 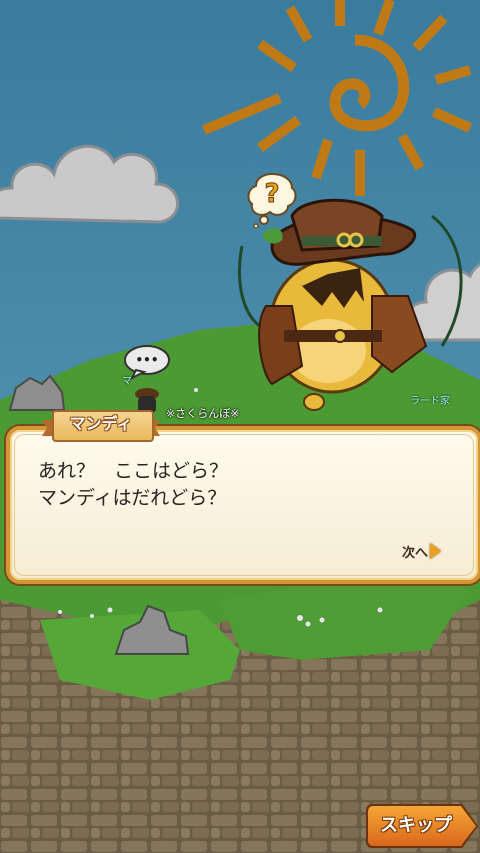 I want to click on next-label: 次へ, so click(x=415, y=553).